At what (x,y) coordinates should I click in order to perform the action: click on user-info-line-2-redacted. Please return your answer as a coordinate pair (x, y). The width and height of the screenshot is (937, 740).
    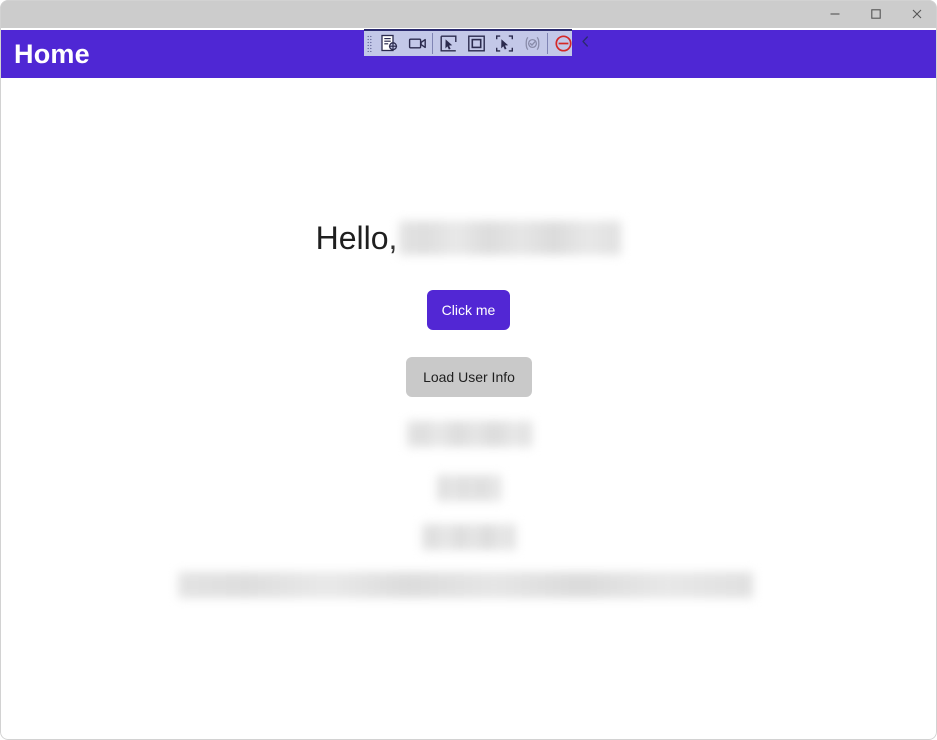
    Looking at the image, I should click on (469, 488).